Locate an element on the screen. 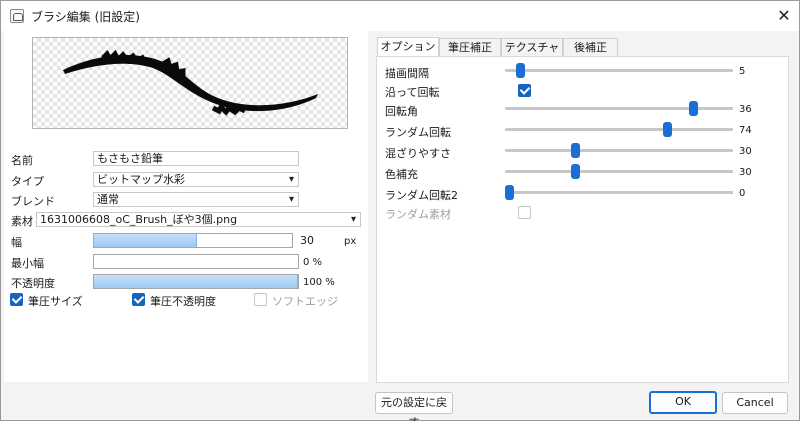  name-label: 名前 is located at coordinates (22, 160).